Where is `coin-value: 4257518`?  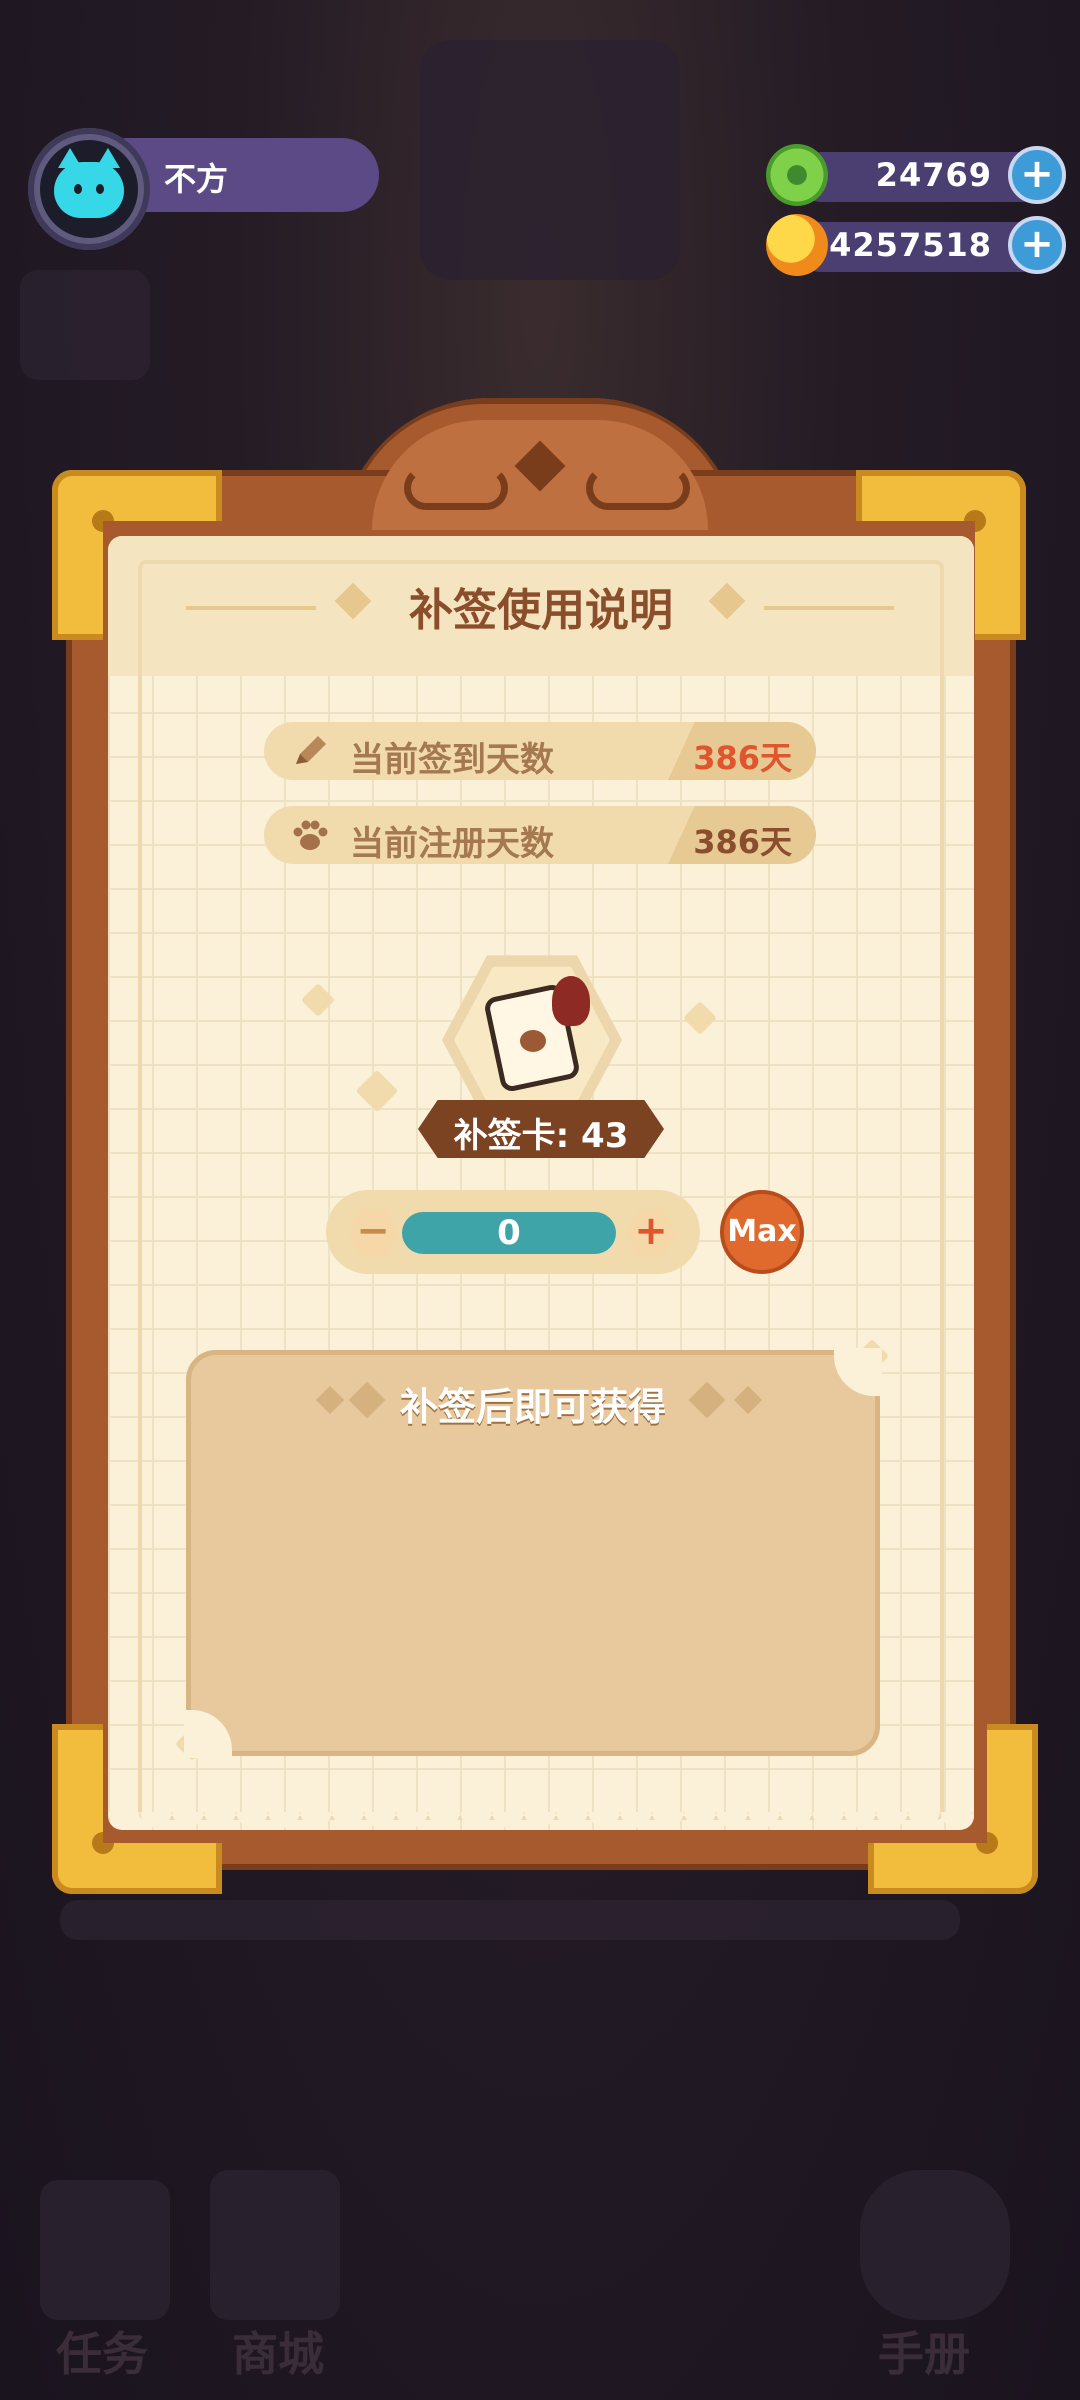 coin-value: 4257518 is located at coordinates (910, 245).